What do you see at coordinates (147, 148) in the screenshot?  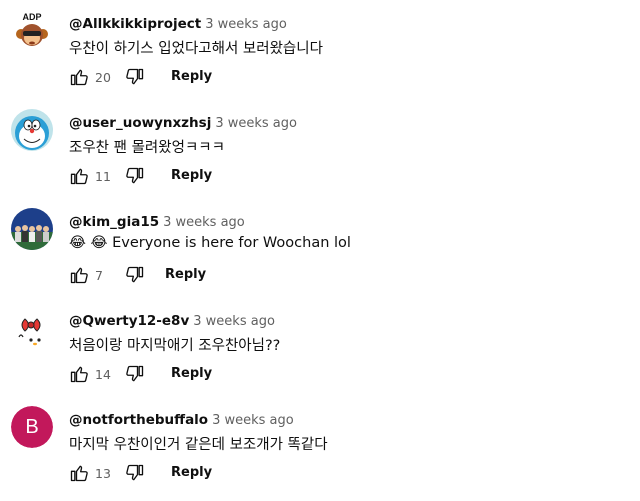 I see `comment-text: 조우찬 팬 몰려왔엉ㅋㅋㅋ` at bounding box center [147, 148].